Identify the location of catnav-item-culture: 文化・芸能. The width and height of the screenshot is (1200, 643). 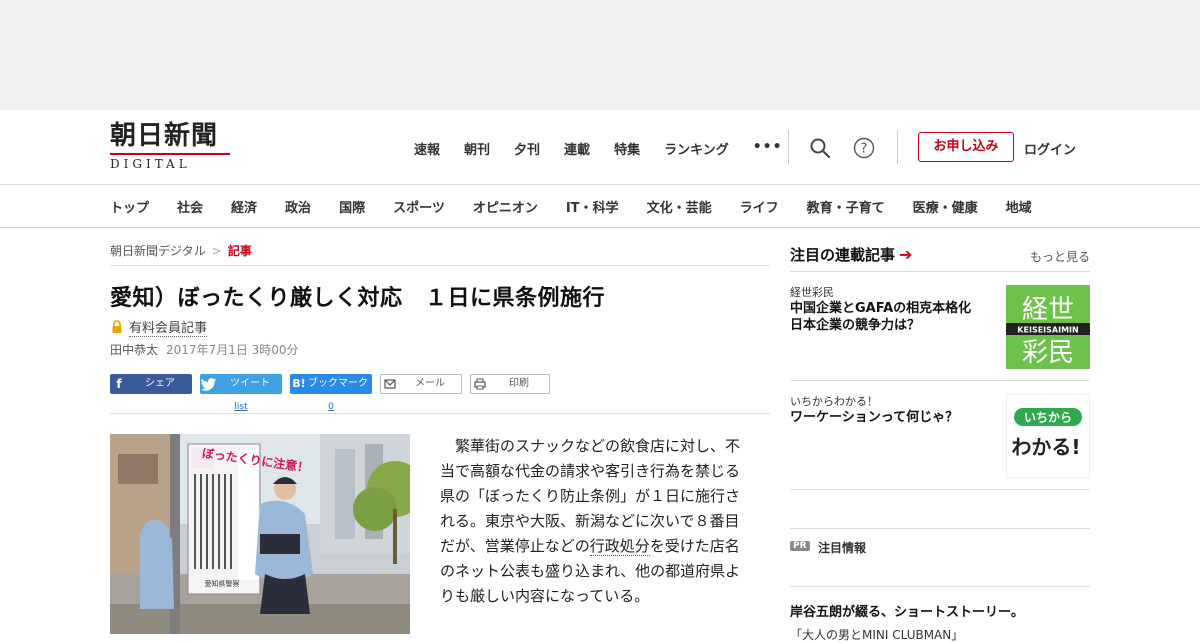
(679, 206).